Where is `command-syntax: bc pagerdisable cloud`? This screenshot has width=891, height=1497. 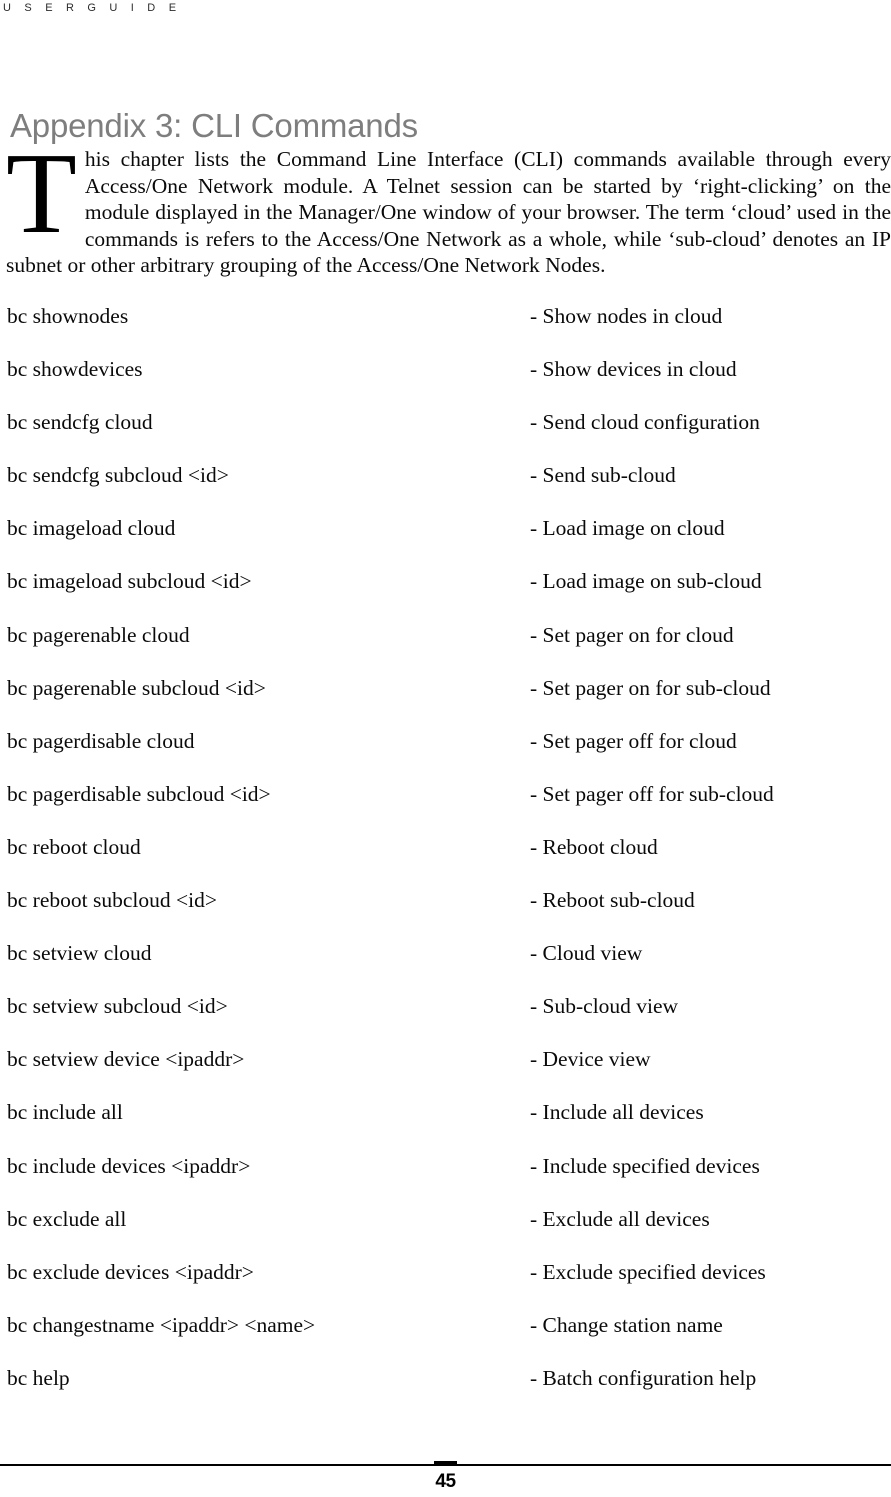 command-syntax: bc pagerdisable cloud is located at coordinates (101, 740).